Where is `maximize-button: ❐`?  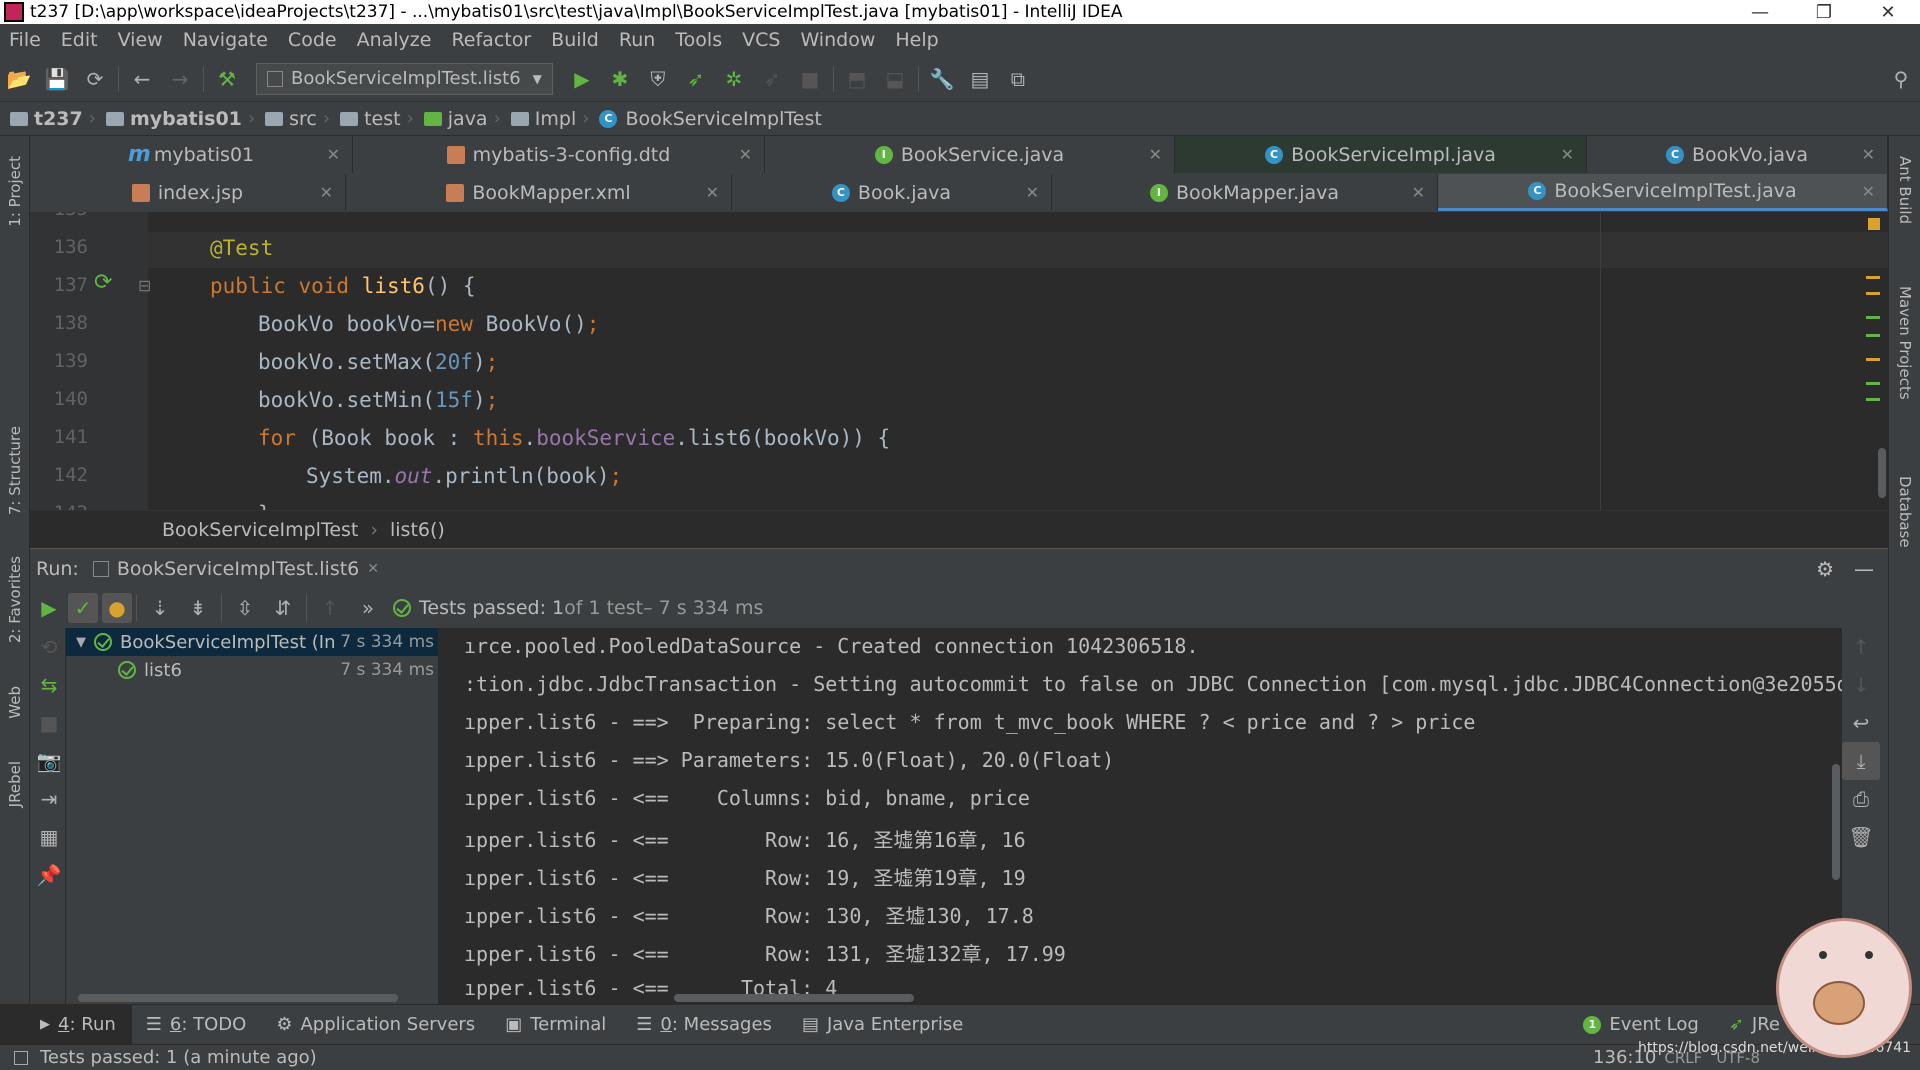
maximize-button: ❐ is located at coordinates (1824, 12).